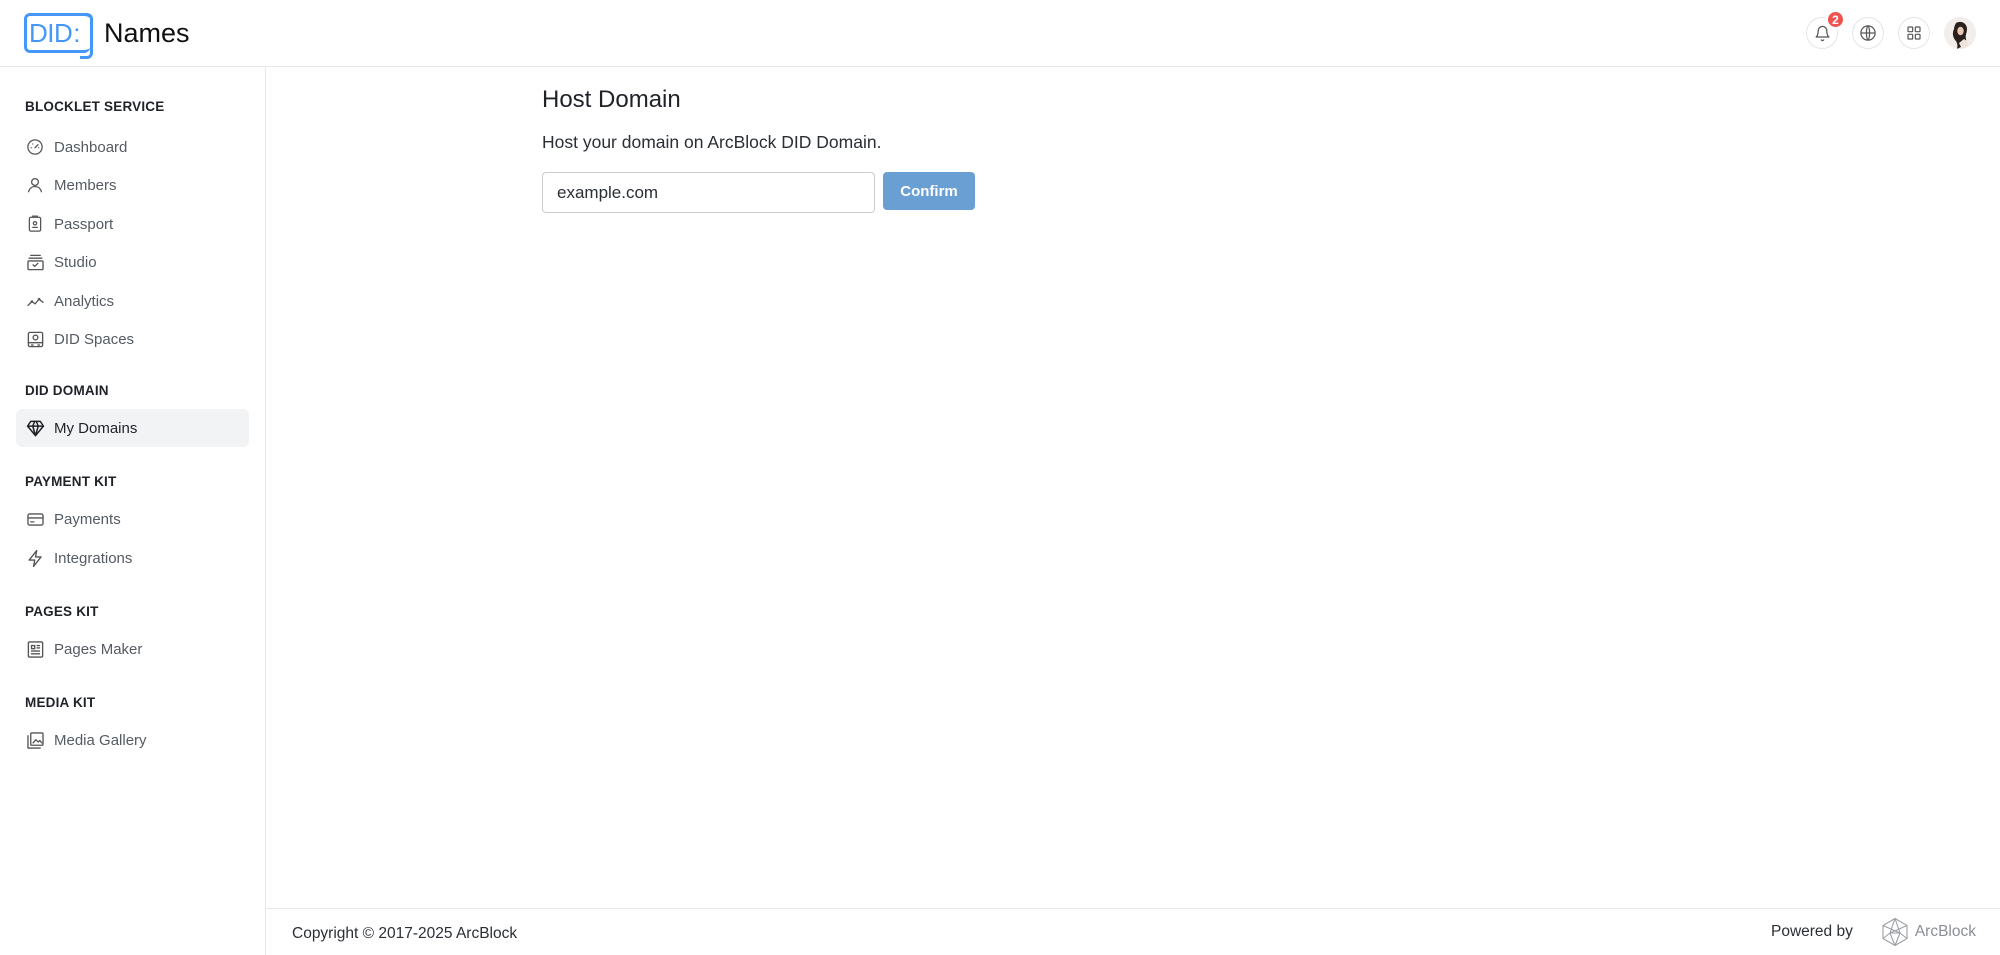  I want to click on sidebar-item-members: Members, so click(132, 185).